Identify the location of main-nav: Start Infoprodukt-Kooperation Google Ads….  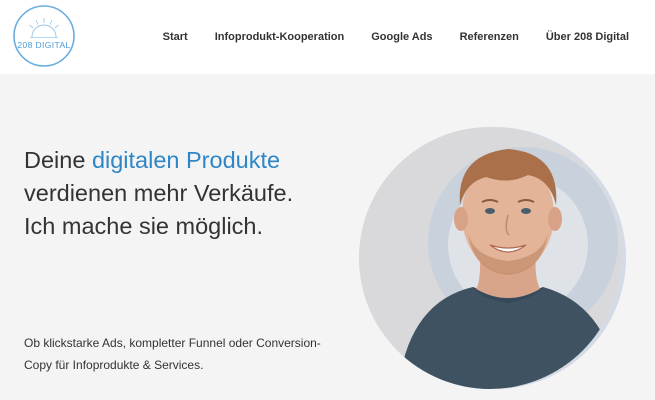
(382, 37).